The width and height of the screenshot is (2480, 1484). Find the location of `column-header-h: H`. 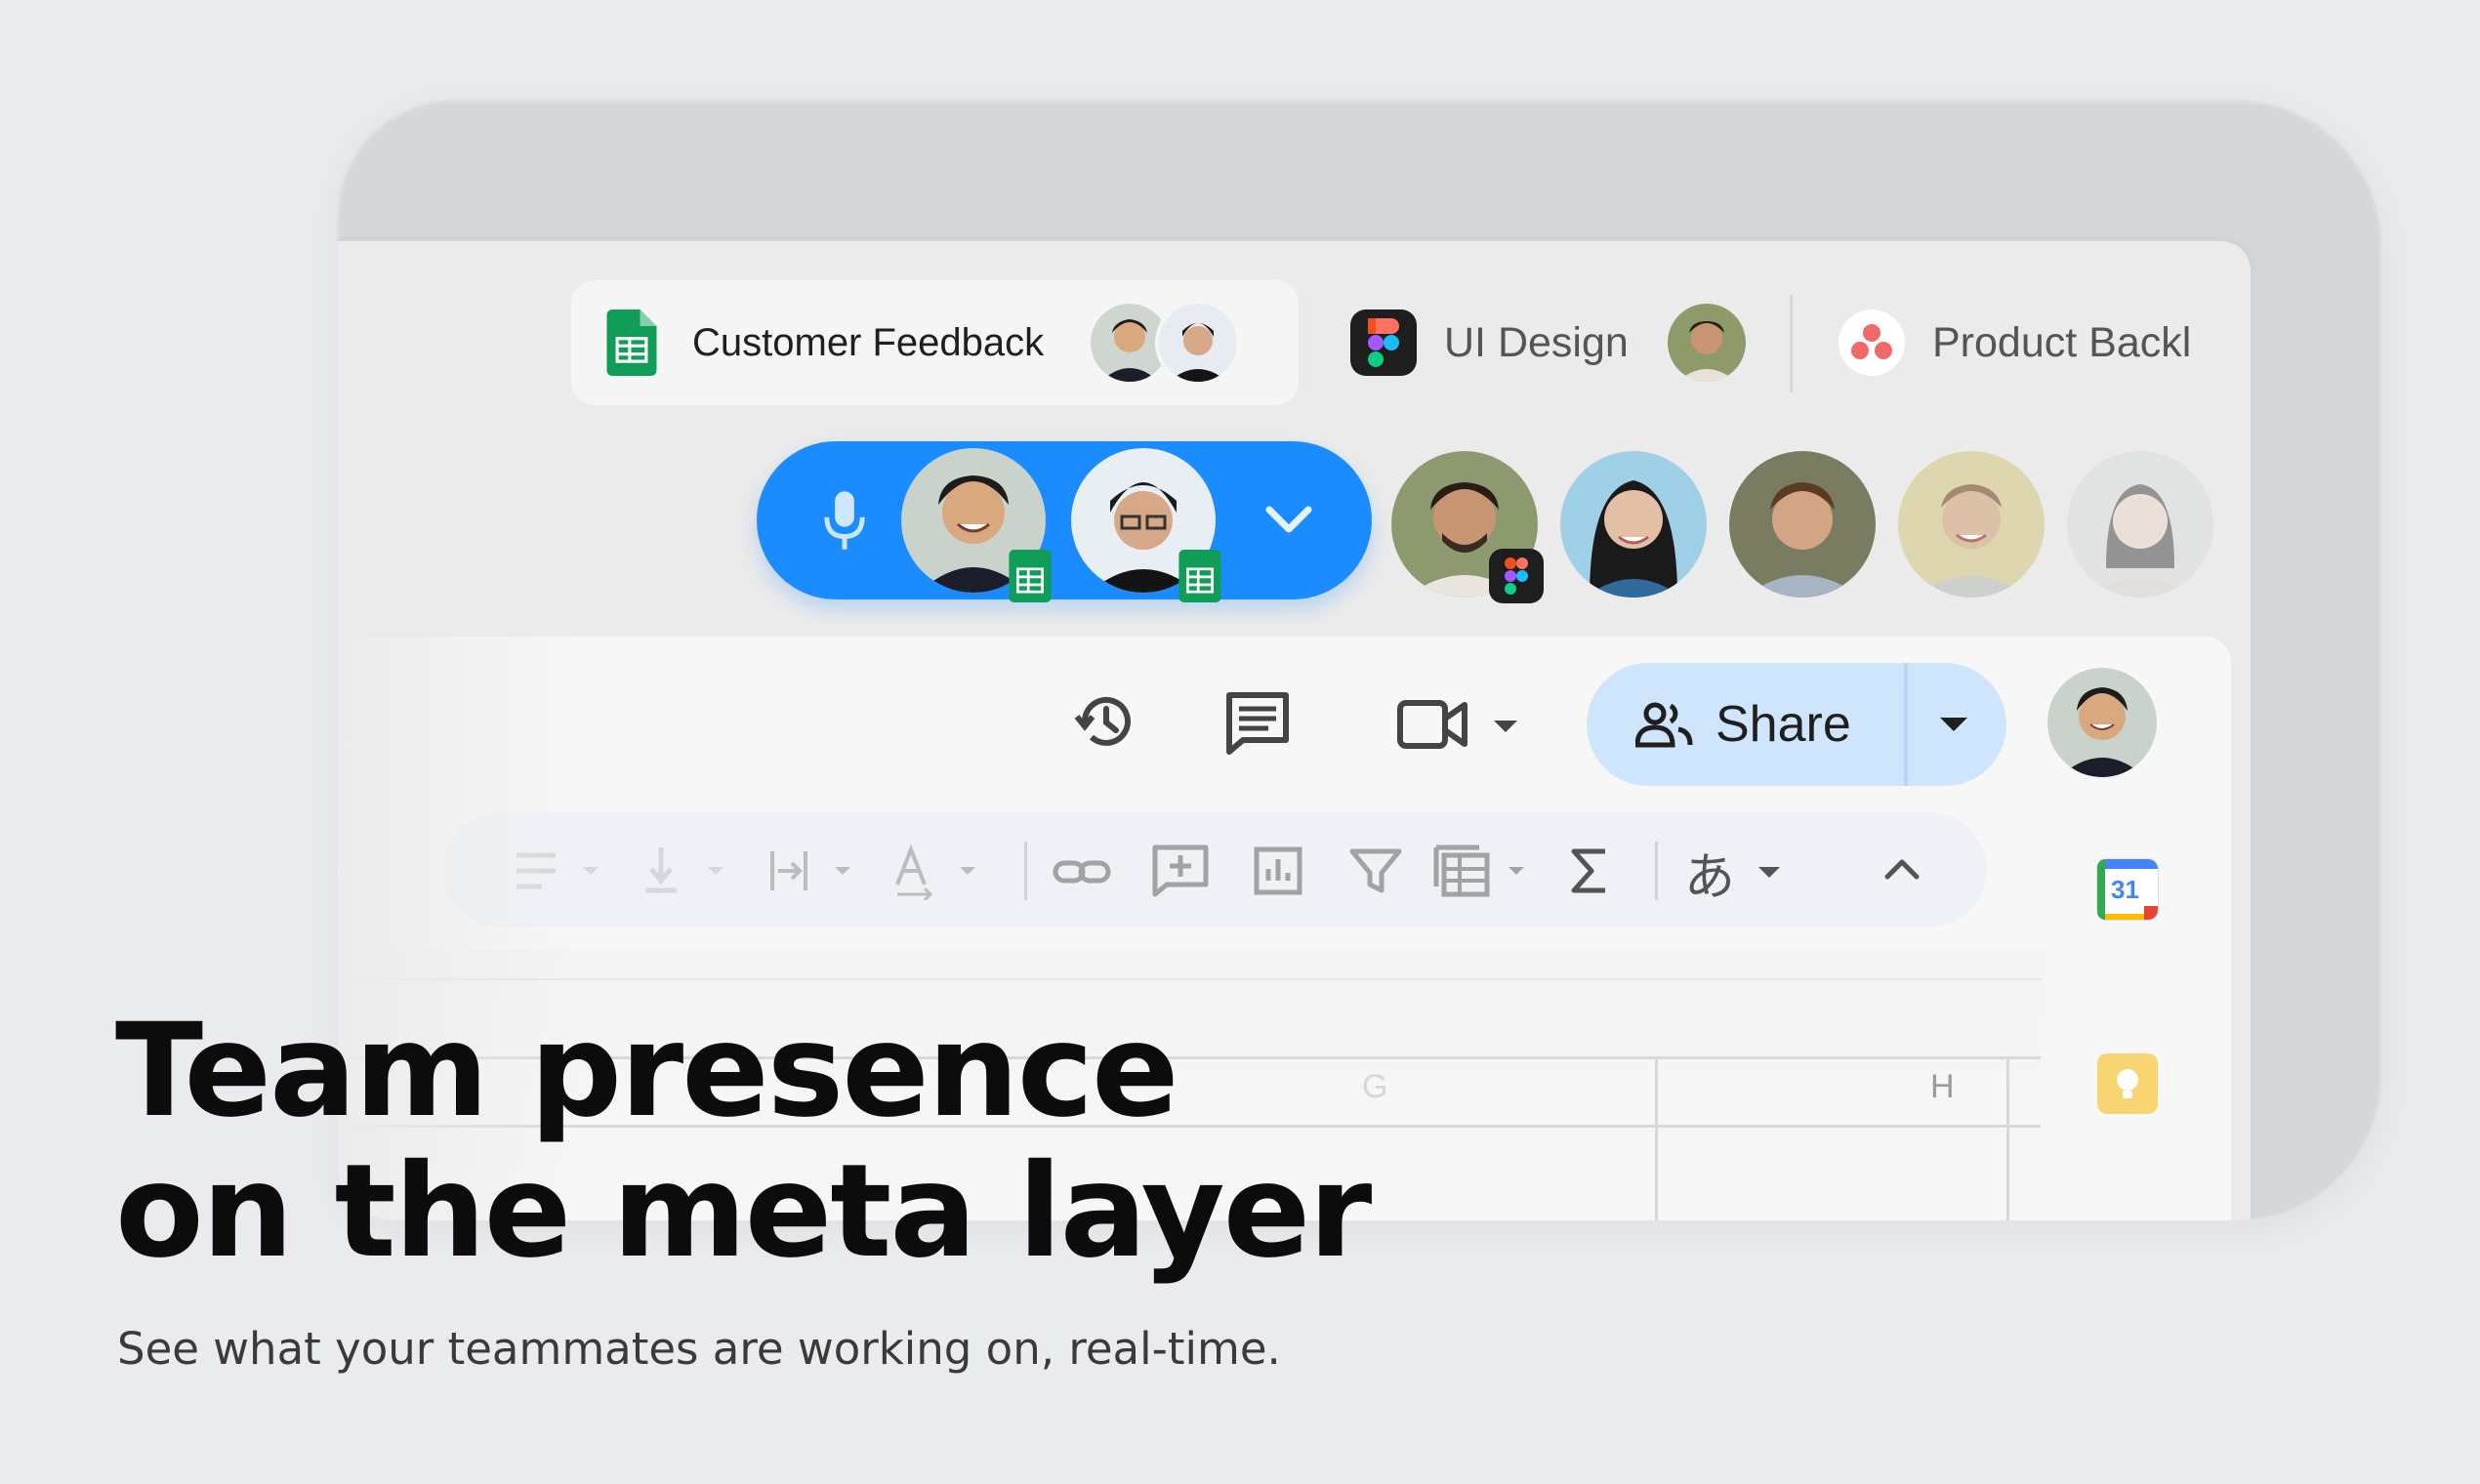

column-header-h: H is located at coordinates (1942, 1087).